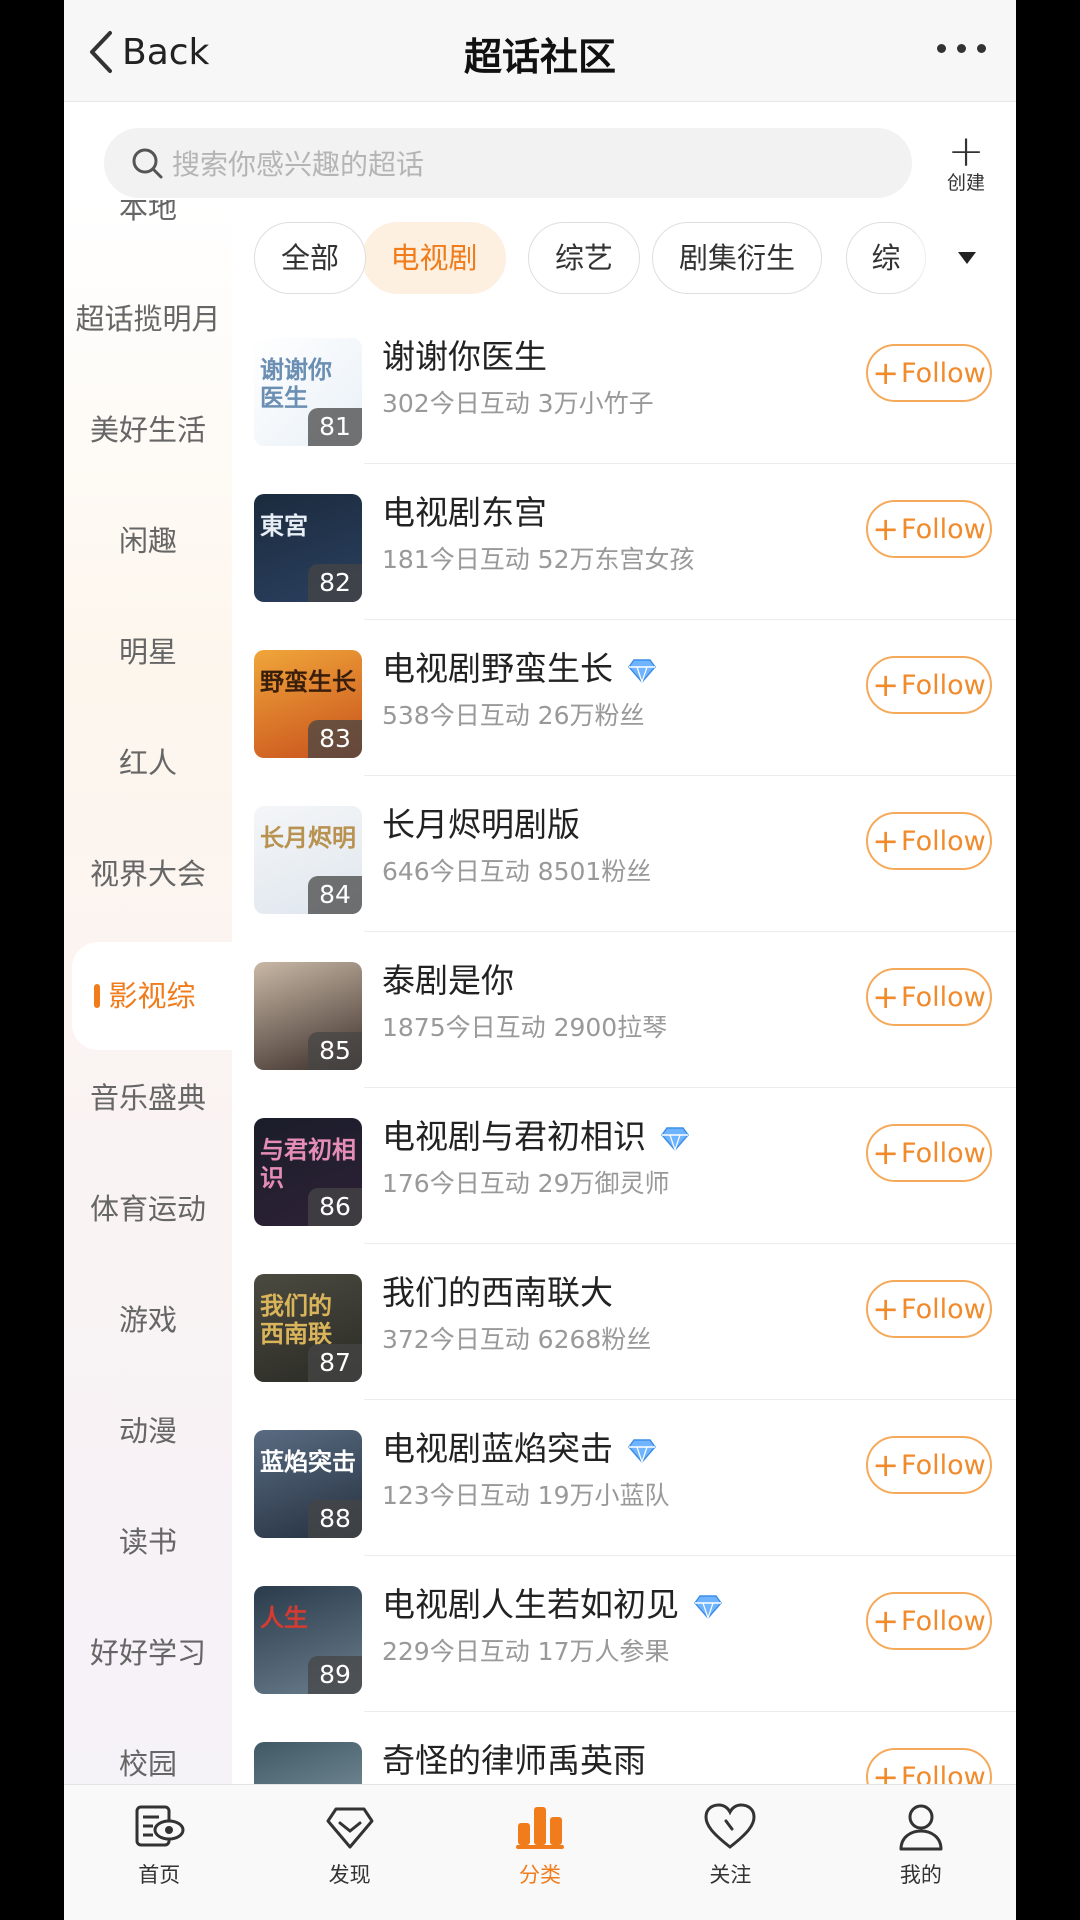 The height and width of the screenshot is (1920, 1080). Describe the element at coordinates (148, 541) in the screenshot. I see `sidebar-item: 闲趣` at that location.